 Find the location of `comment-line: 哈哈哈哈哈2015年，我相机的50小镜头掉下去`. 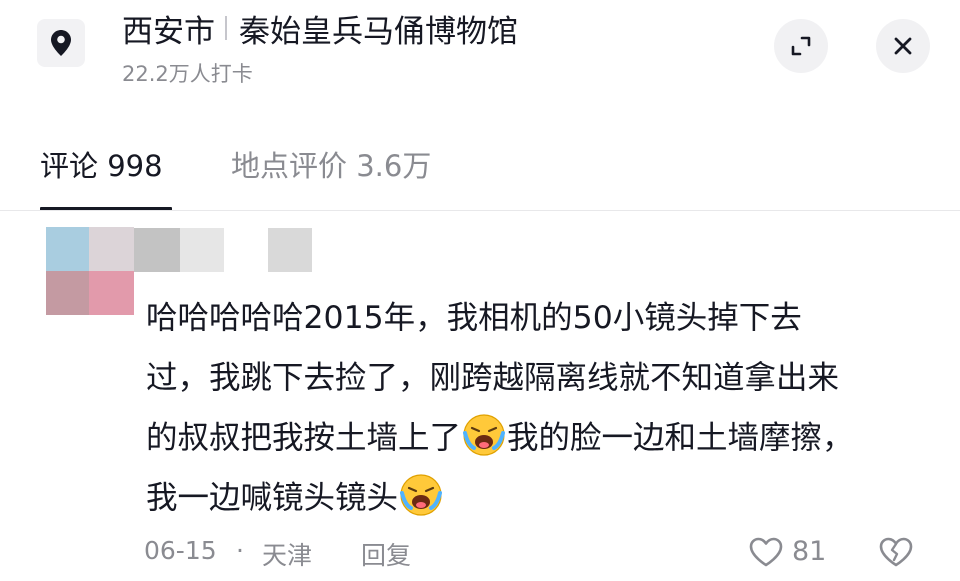

comment-line: 哈哈哈哈哈2015年，我相机的50小镜头掉下去 is located at coordinates (474, 318).